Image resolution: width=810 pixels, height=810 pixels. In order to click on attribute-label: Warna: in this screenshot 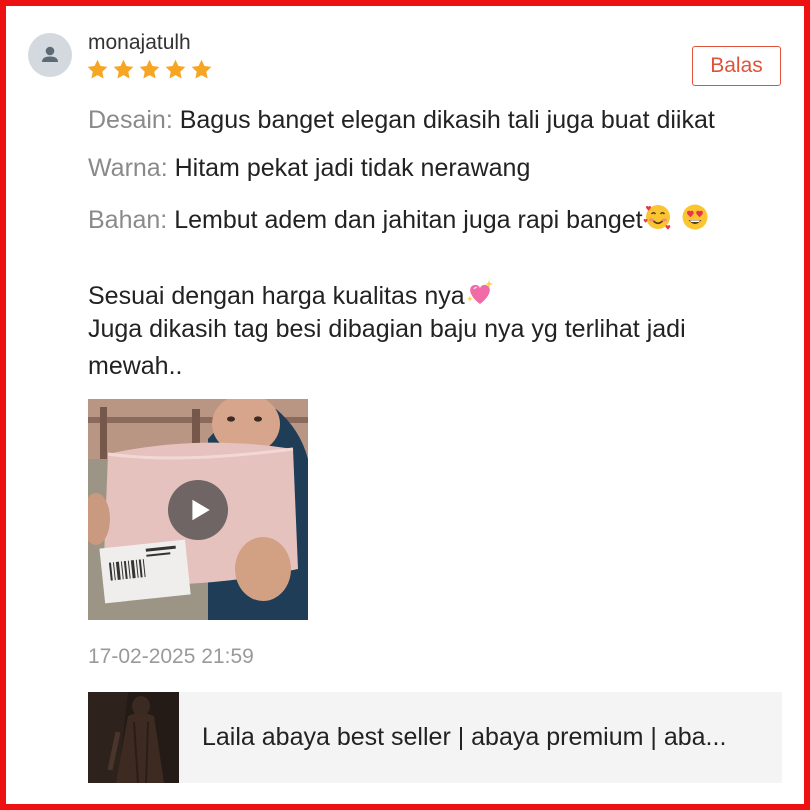, I will do `click(128, 168)`.